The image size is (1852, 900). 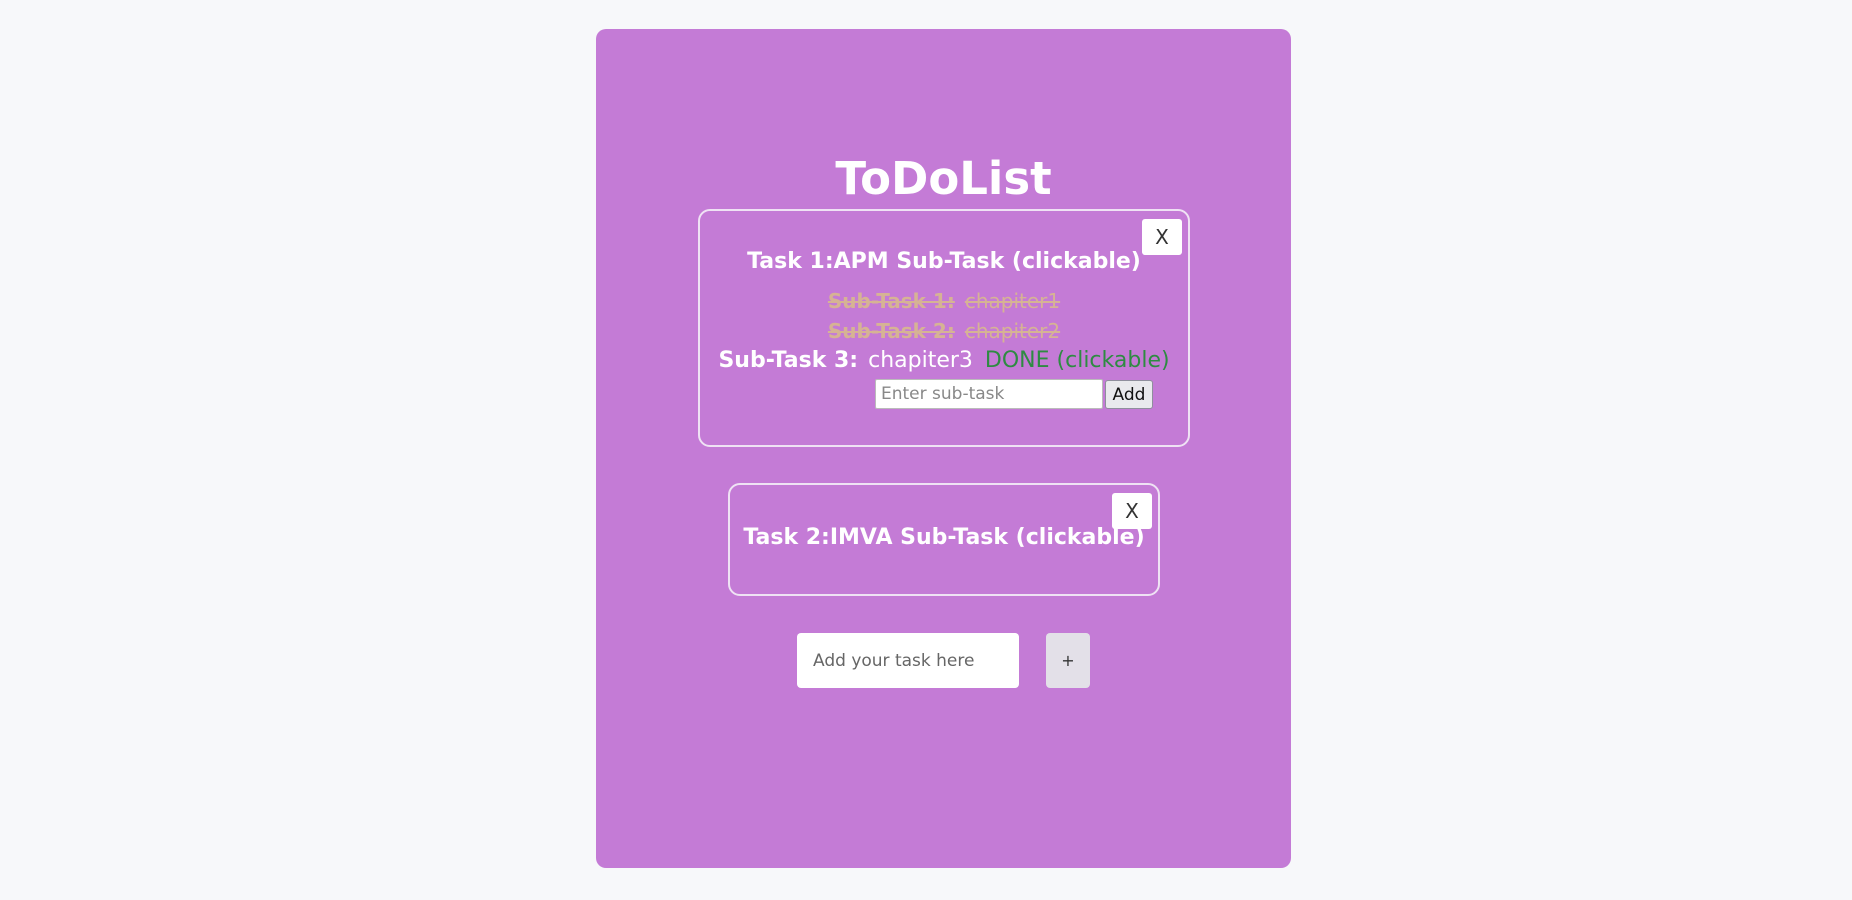 I want to click on subtask-label: Sub-Task 2:, so click(x=891, y=331).